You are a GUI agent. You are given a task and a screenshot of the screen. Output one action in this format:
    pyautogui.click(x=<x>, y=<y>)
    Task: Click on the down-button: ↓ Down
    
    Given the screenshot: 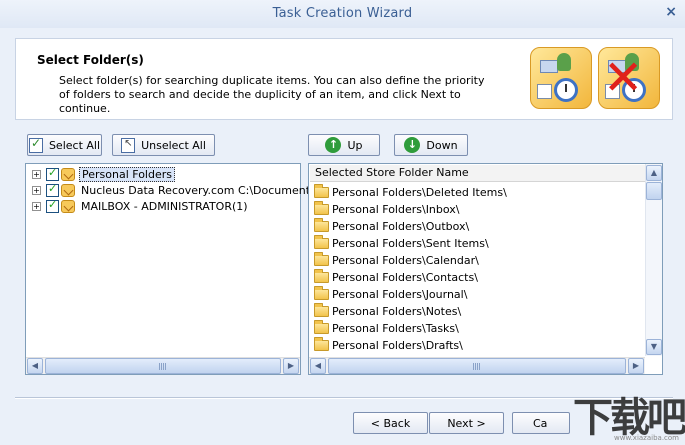 What is the action you would take?
    pyautogui.click(x=431, y=145)
    